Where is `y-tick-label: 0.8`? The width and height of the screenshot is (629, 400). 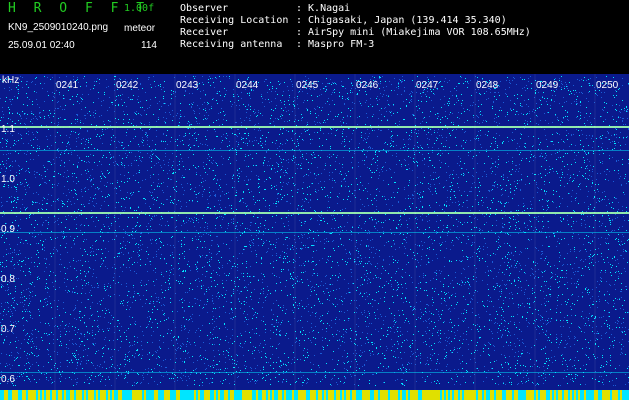
y-tick-label: 0.8 is located at coordinates (8, 279).